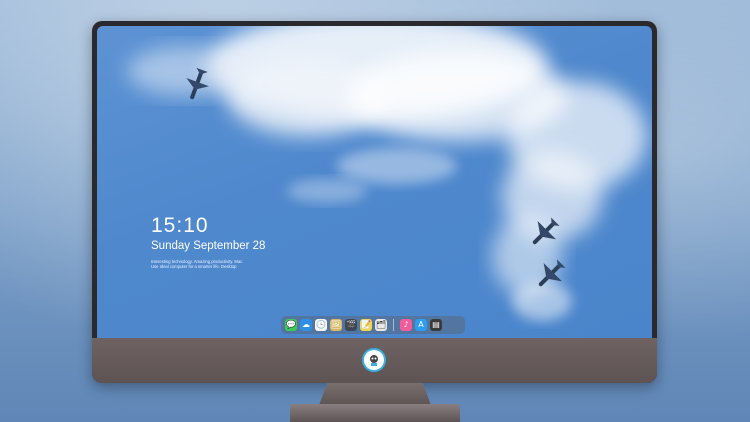  What do you see at coordinates (421, 325) in the screenshot?
I see `app-store-icon: A` at bounding box center [421, 325].